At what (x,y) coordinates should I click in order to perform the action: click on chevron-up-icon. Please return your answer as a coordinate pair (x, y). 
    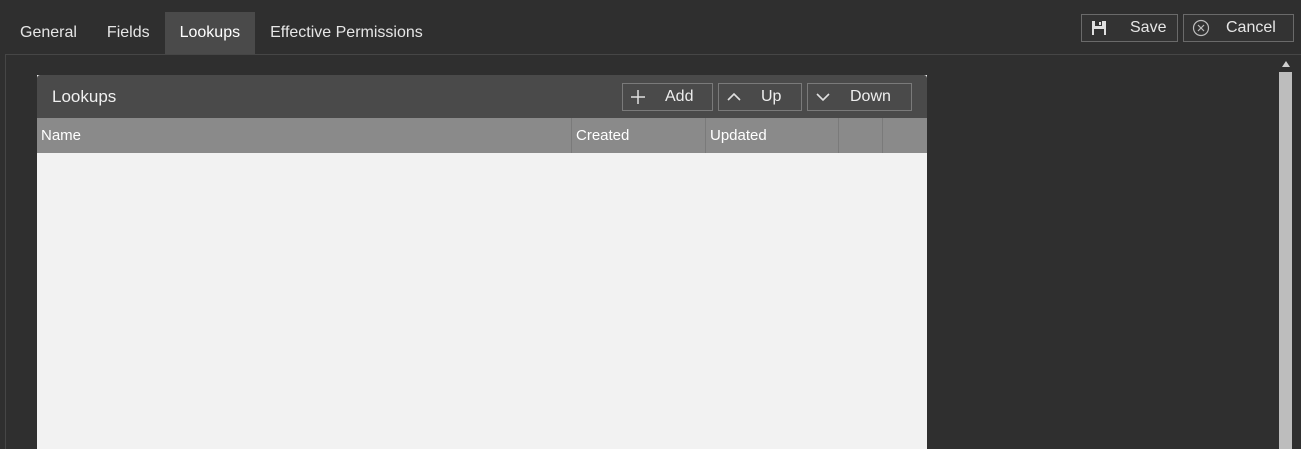
    Looking at the image, I should click on (734, 97).